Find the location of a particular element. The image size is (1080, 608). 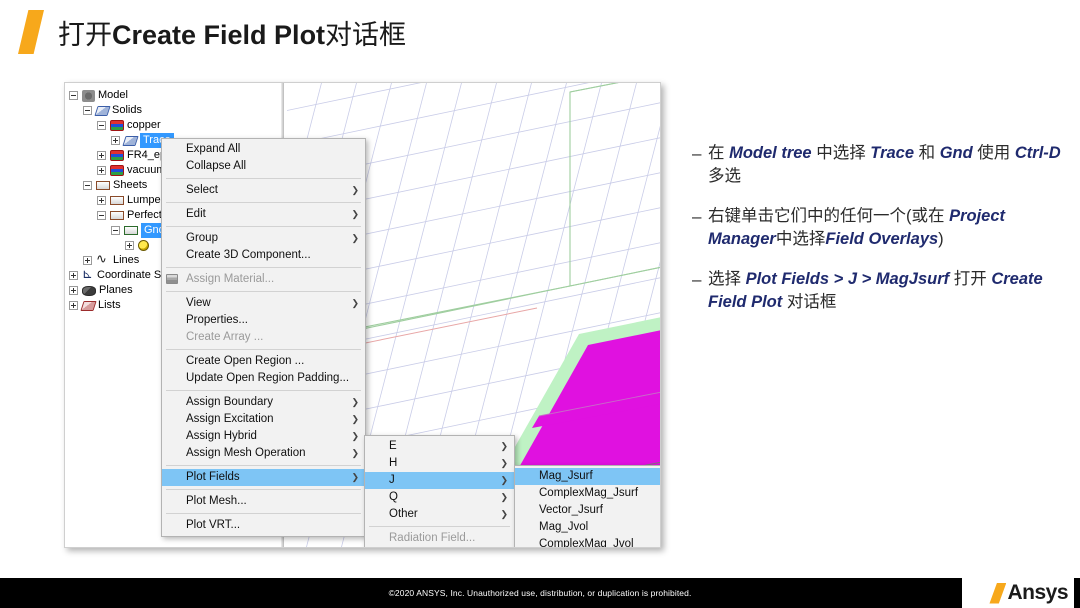

bullet-term: Ctrl-D is located at coordinates (1037, 153).